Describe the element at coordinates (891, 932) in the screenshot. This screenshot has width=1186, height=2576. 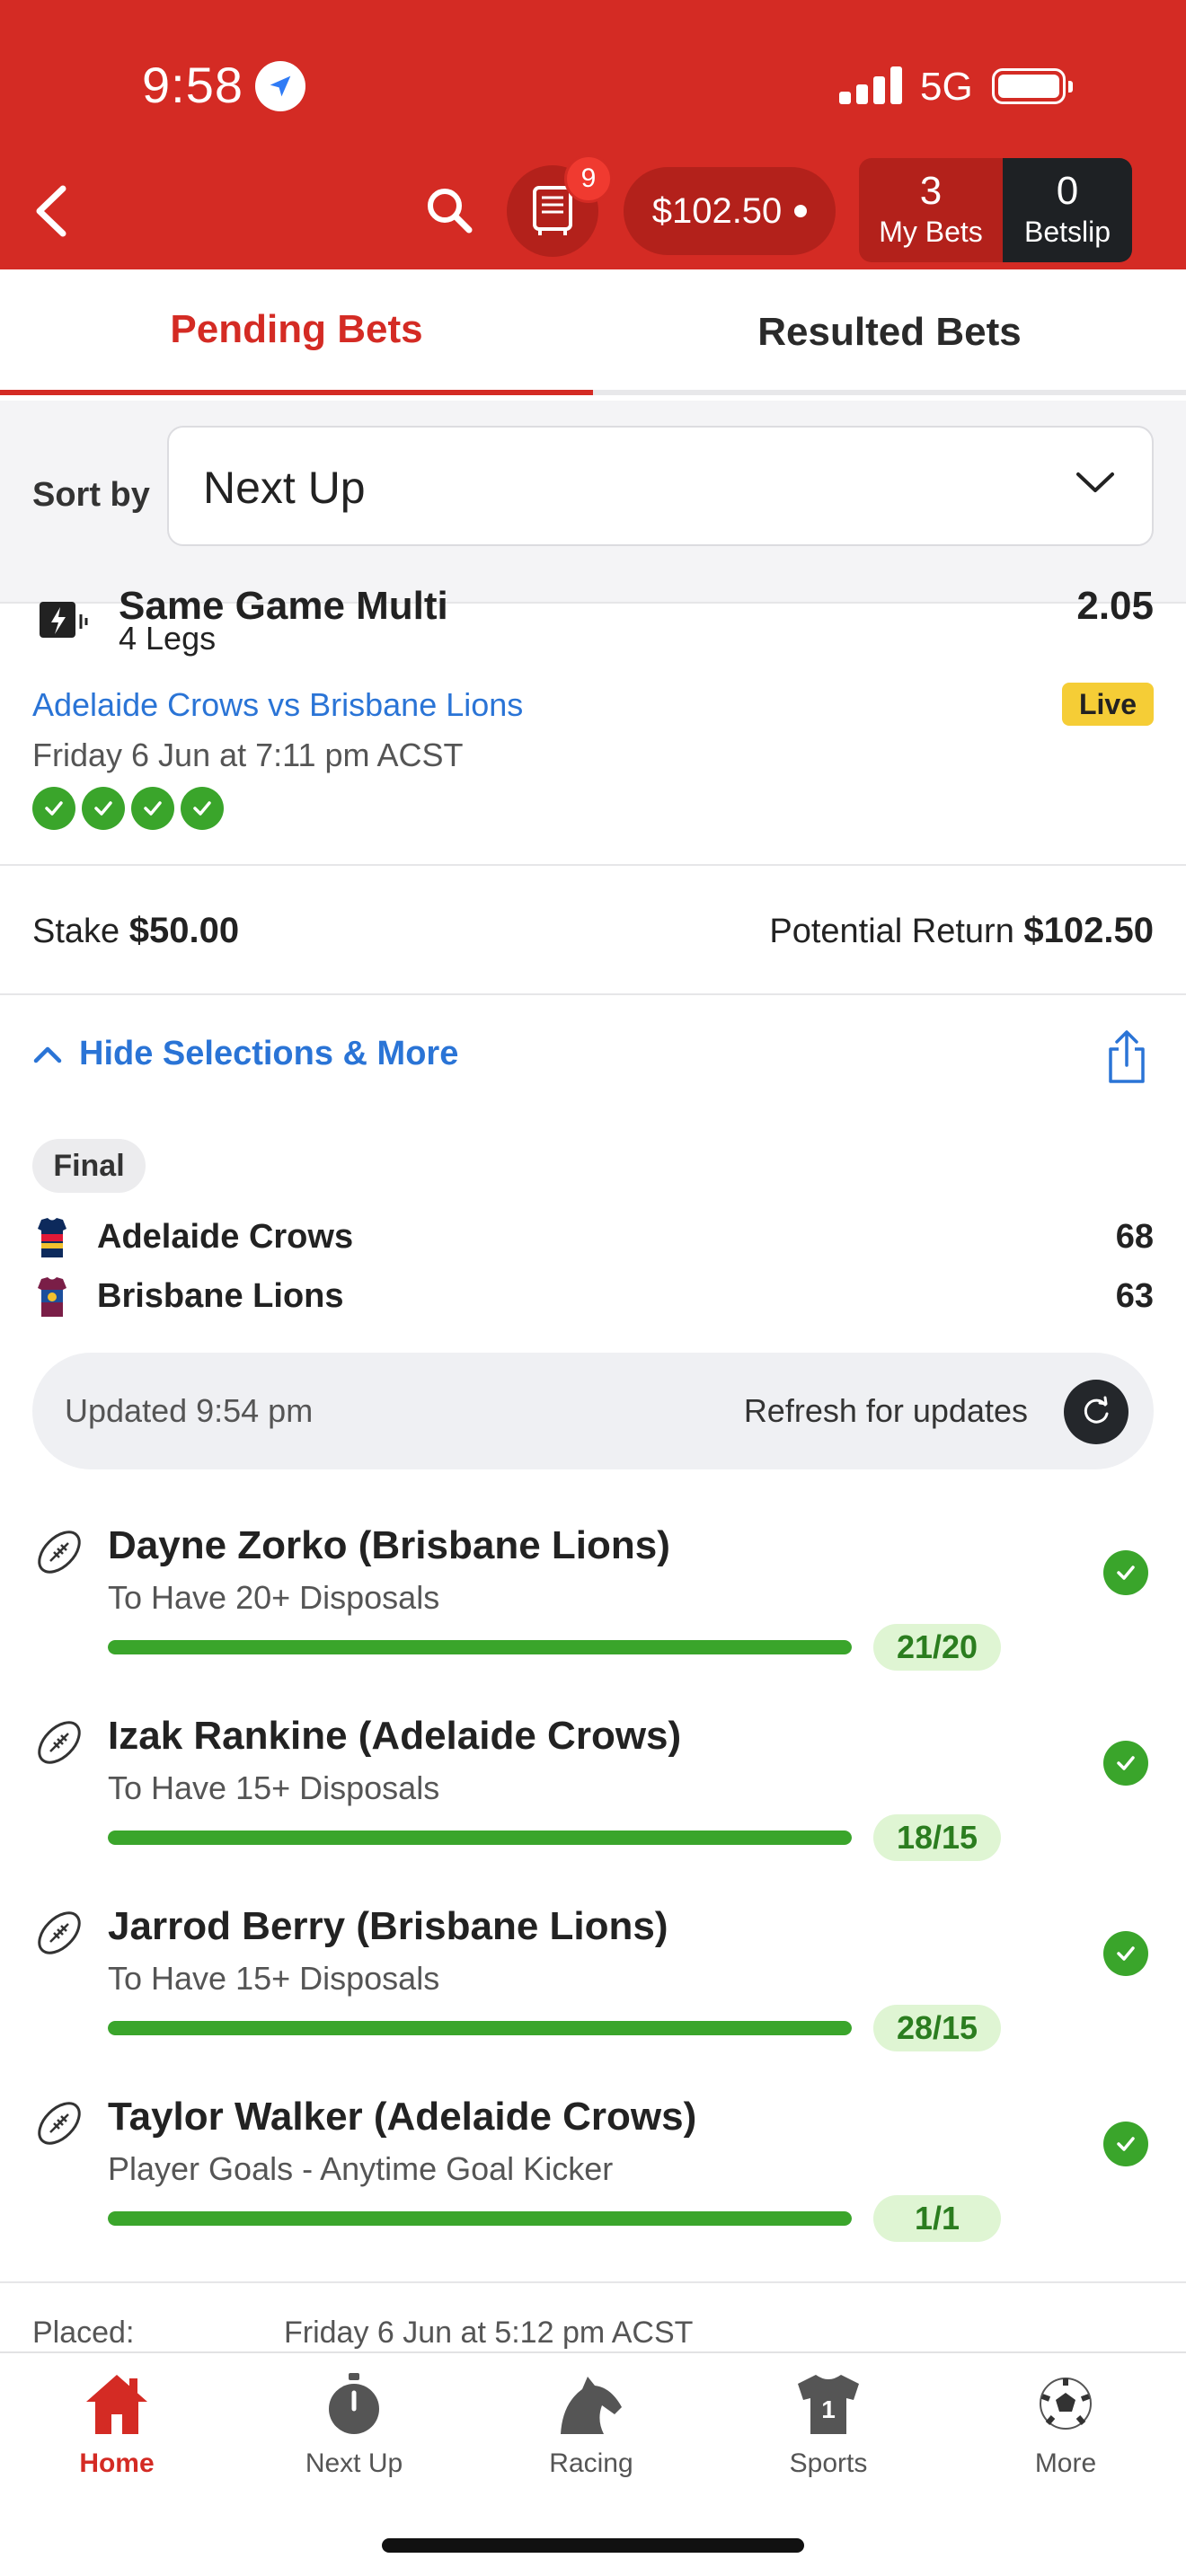
I see `potential-label: Potential Return` at that location.